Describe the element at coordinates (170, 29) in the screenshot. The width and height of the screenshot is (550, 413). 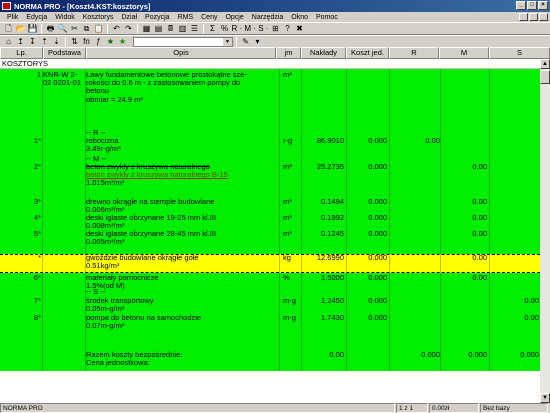
I see `calc-icon: 🖩` at that location.